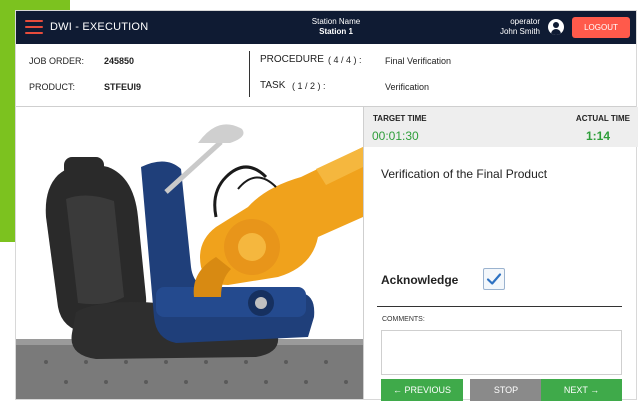 The image size is (639, 403). I want to click on operator-label: operator, so click(525, 21).